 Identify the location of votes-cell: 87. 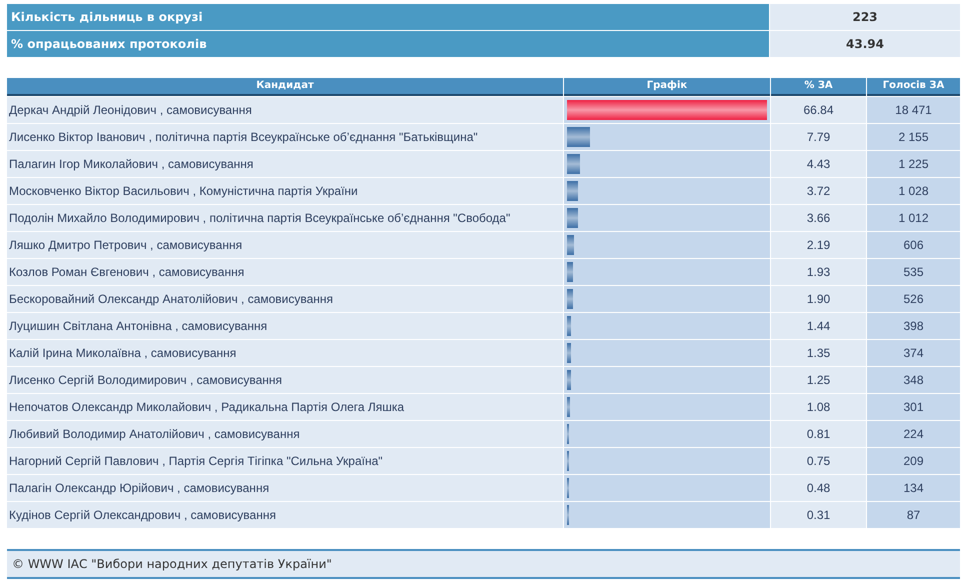
(913, 515).